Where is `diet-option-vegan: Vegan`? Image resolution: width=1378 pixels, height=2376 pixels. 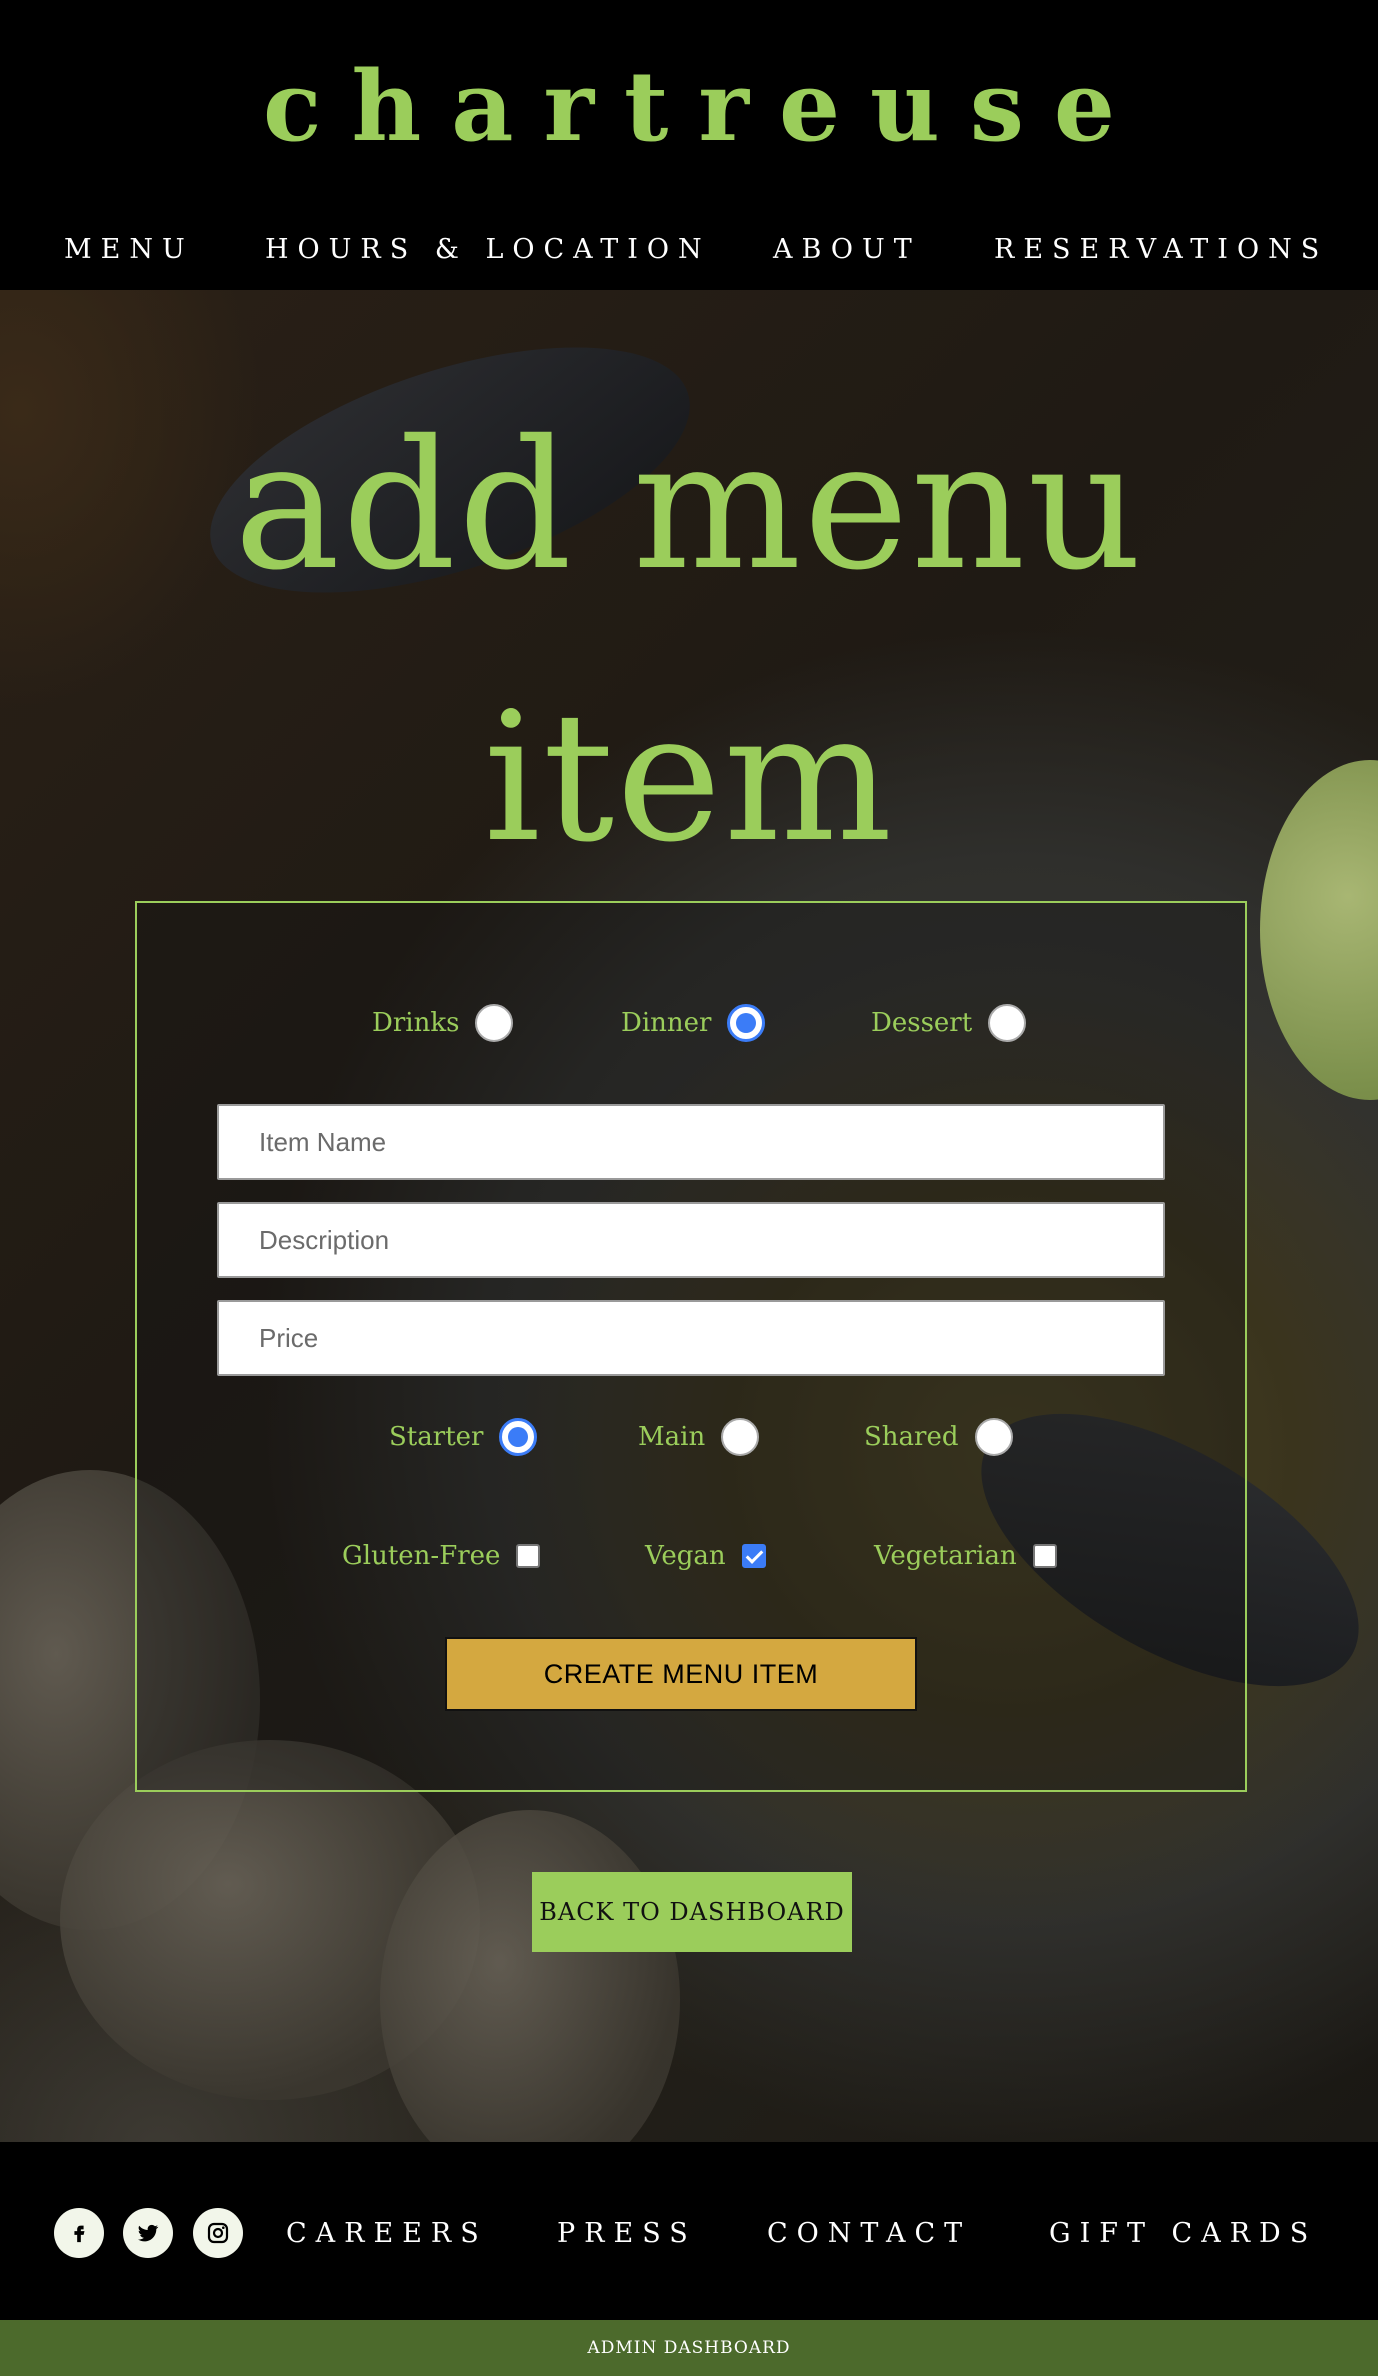
diet-option-vegan: Vegan is located at coordinates (705, 1556).